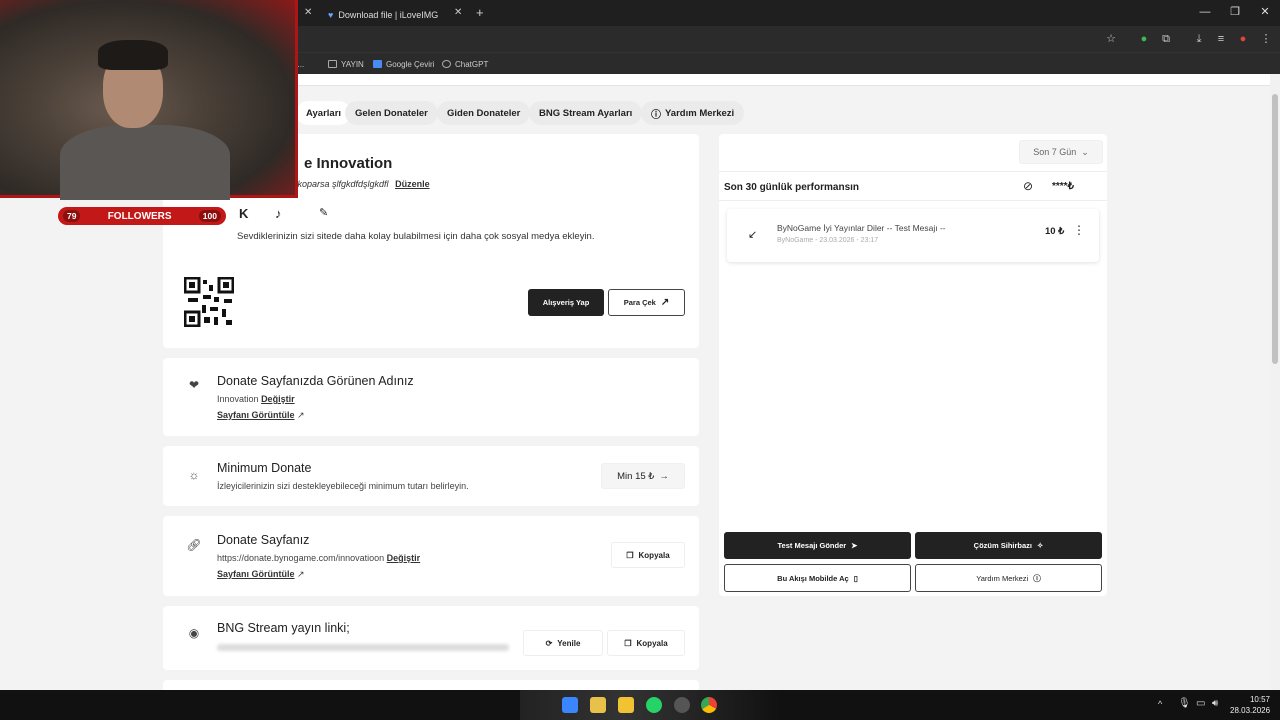 The width and height of the screenshot is (1280, 720). I want to click on min-donate-button: Min 15 ₺ →, so click(643, 476).